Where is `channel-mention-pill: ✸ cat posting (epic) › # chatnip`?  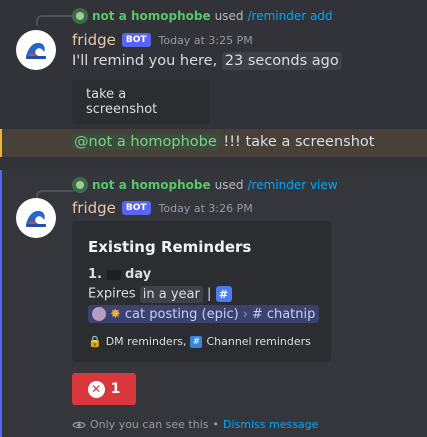 channel-mention-pill: ✸ cat posting (epic) › # chatnip is located at coordinates (204, 314).